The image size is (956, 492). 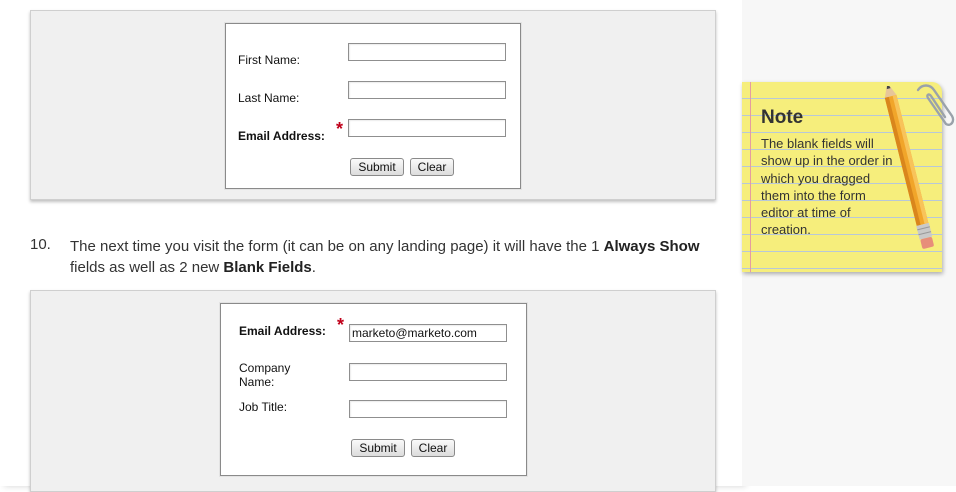 What do you see at coordinates (147, 267) in the screenshot?
I see `step-text-2: fields as well as 2 new` at bounding box center [147, 267].